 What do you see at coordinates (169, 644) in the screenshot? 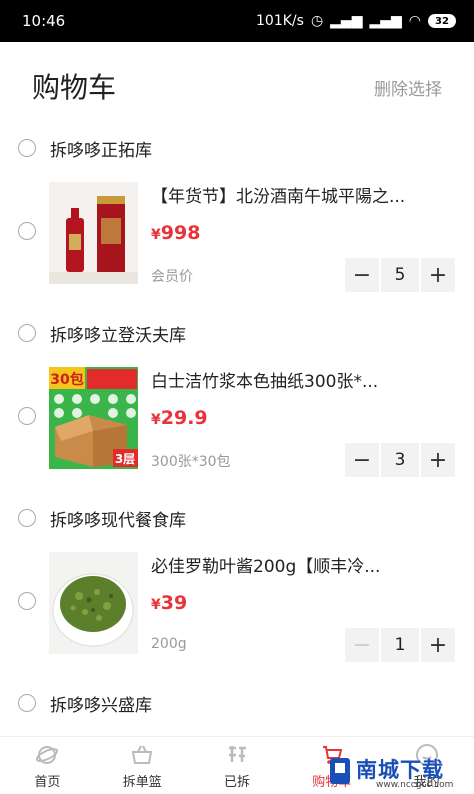
I see `item-spec: 200g` at bounding box center [169, 644].